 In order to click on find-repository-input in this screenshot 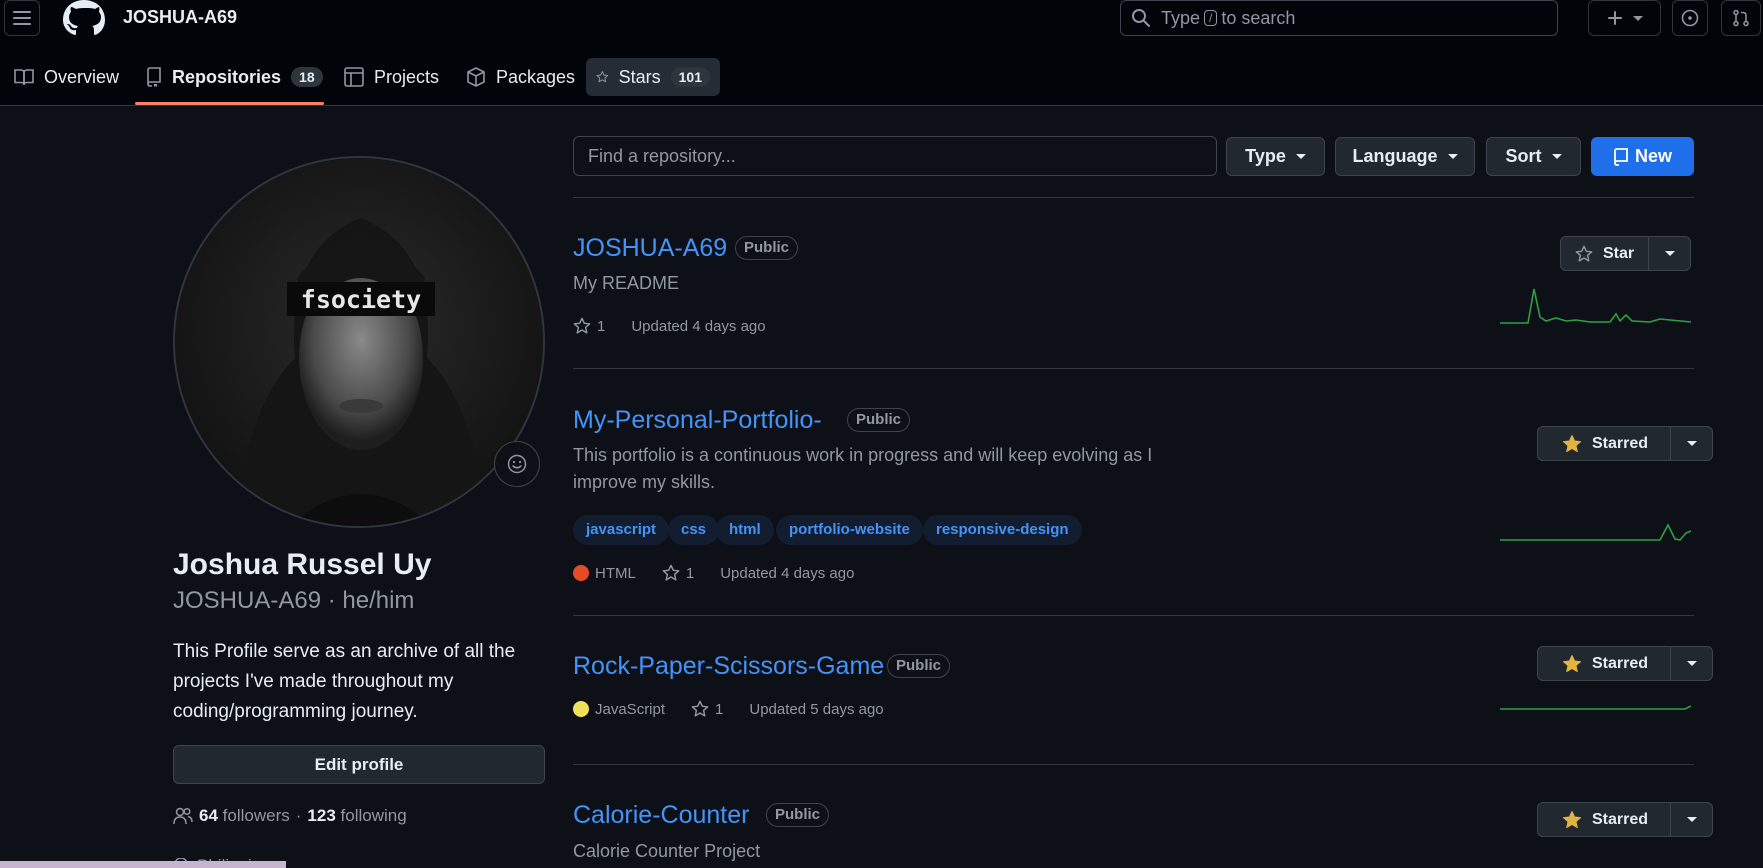, I will do `click(895, 156)`.